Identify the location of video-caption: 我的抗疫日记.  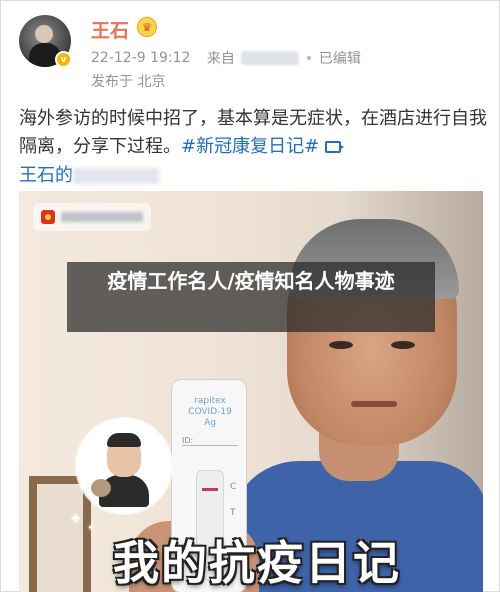
(257, 563).